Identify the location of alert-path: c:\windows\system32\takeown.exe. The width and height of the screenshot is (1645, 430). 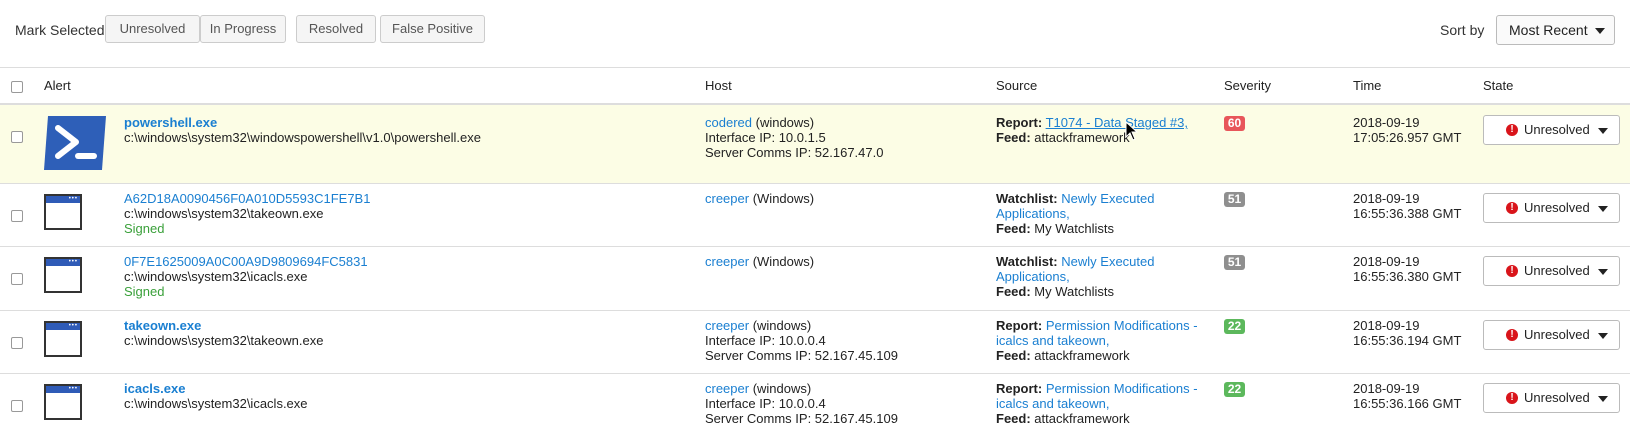
(224, 340).